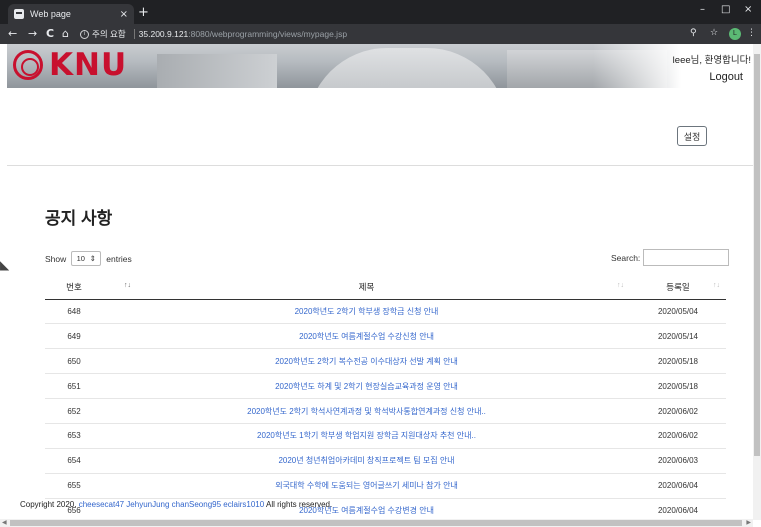 This screenshot has width=761, height=527. What do you see at coordinates (50, 33) in the screenshot?
I see `reload-icon: C` at bounding box center [50, 33].